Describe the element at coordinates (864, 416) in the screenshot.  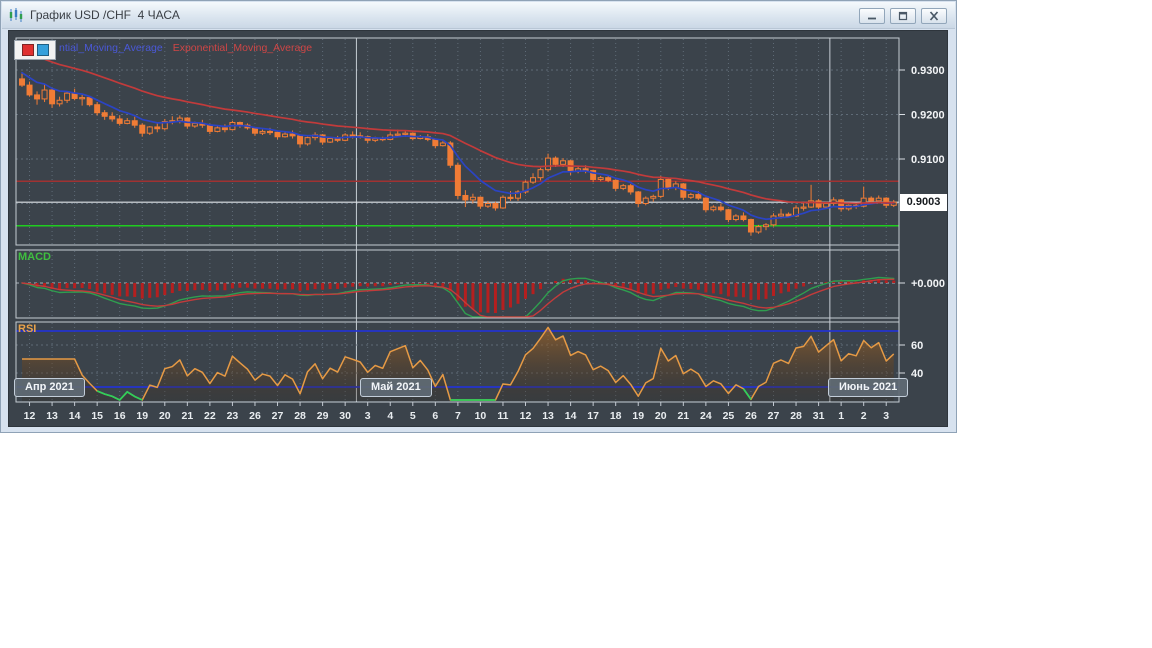
I see `x-axis-label: 2` at that location.